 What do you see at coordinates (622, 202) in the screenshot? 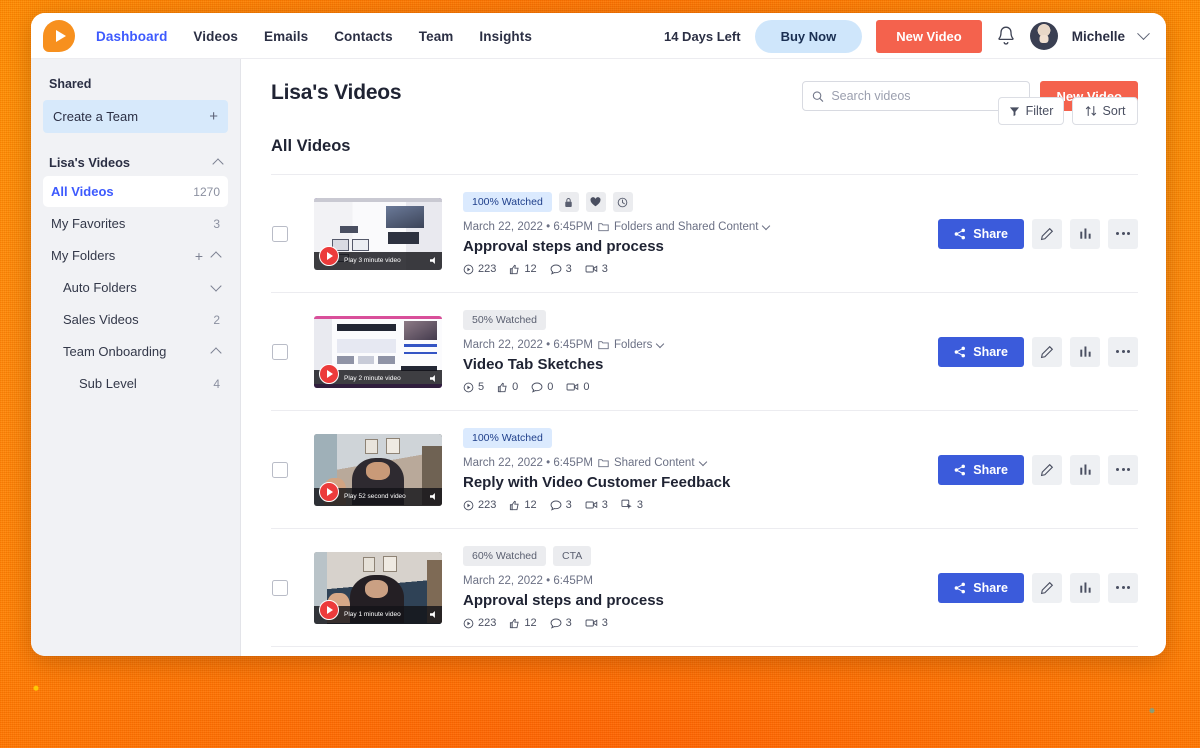
I see `clock-icon` at bounding box center [622, 202].